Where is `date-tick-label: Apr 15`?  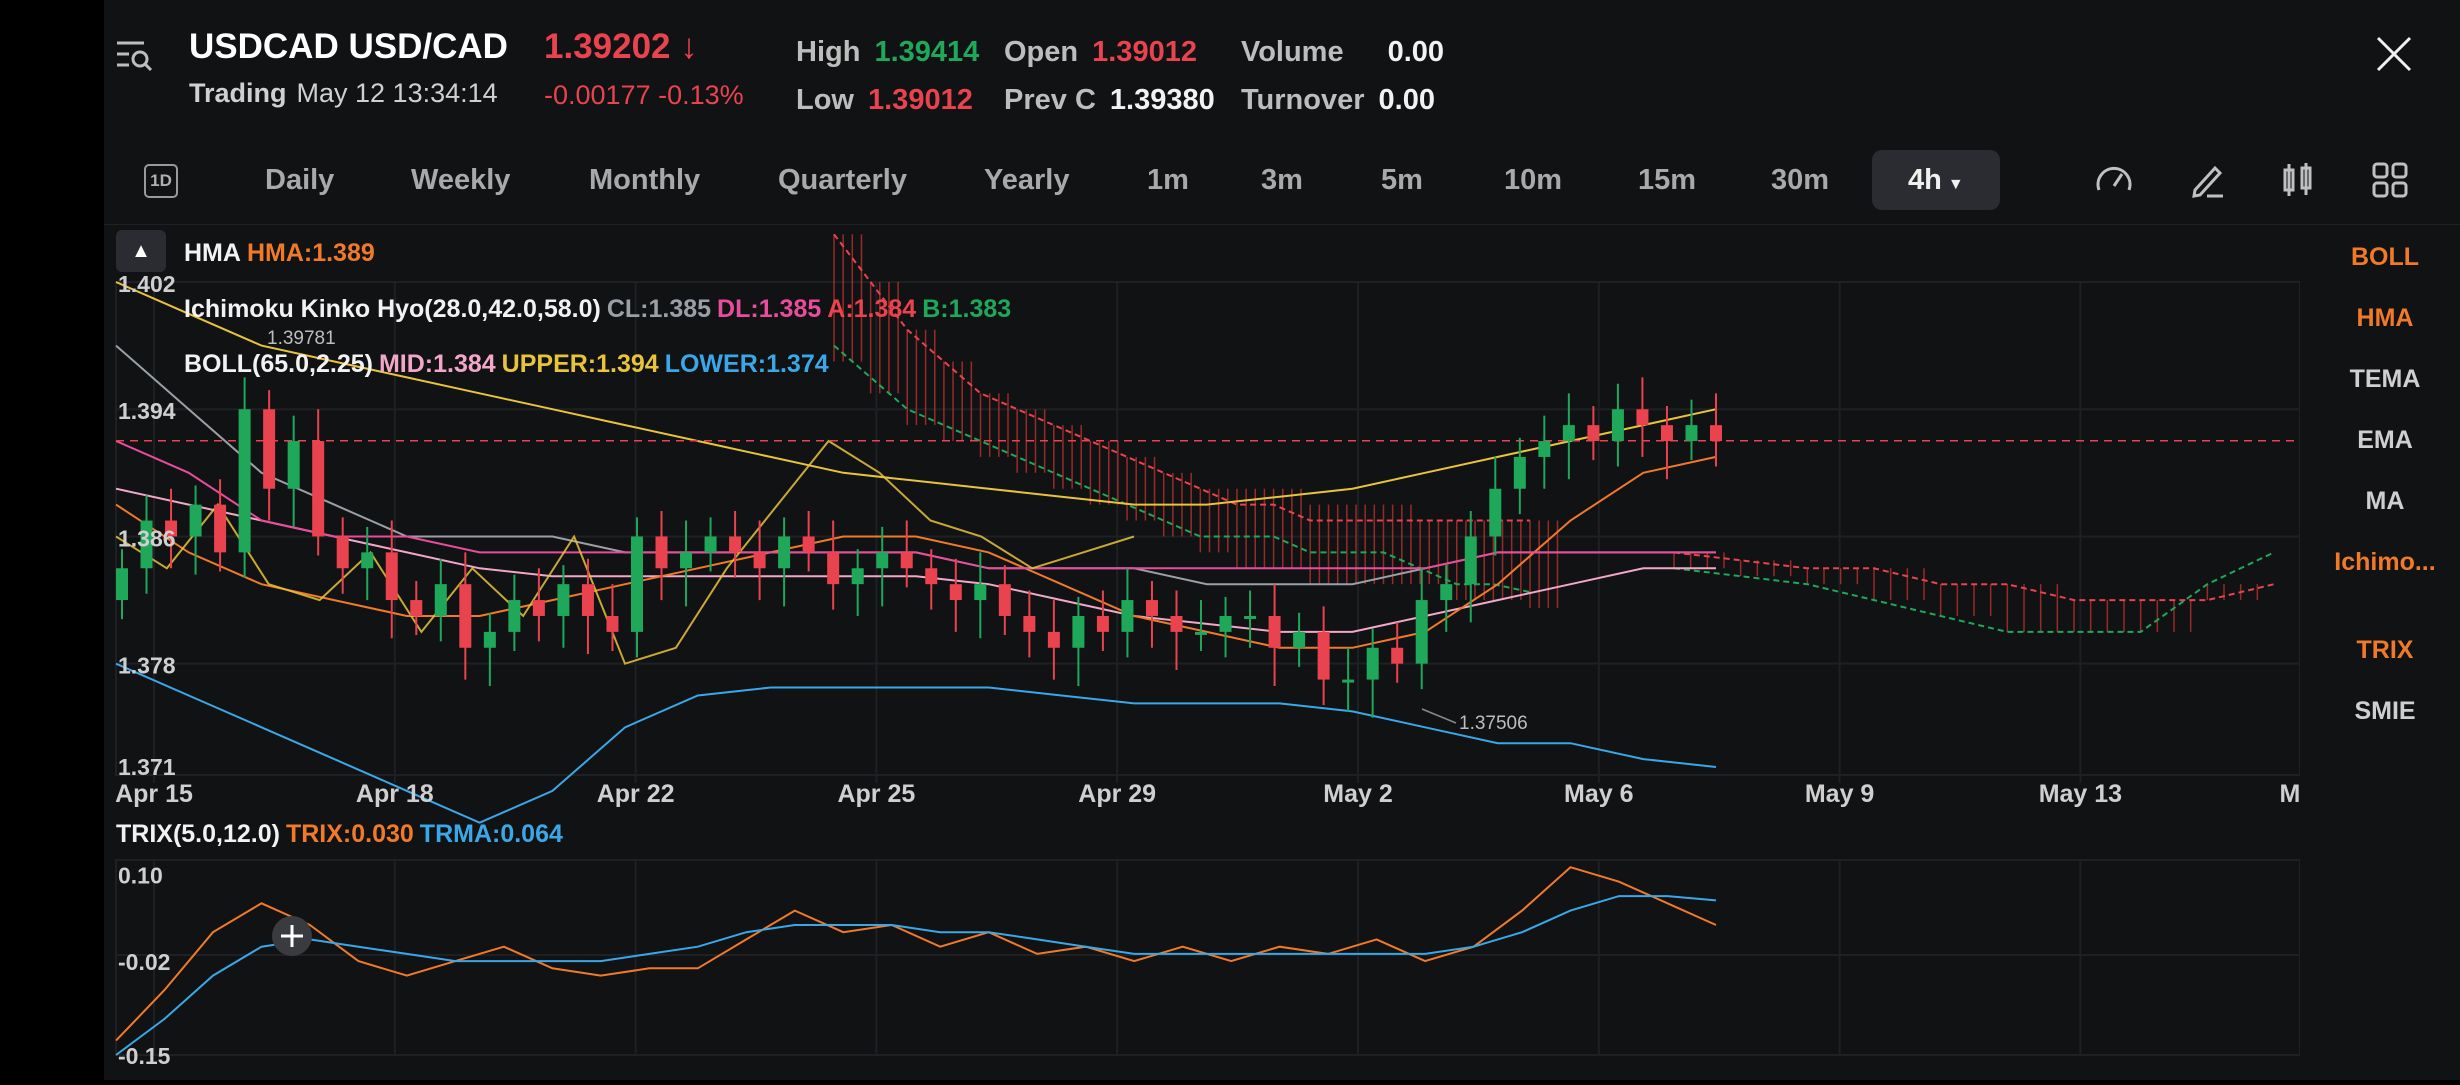 date-tick-label: Apr 15 is located at coordinates (154, 794).